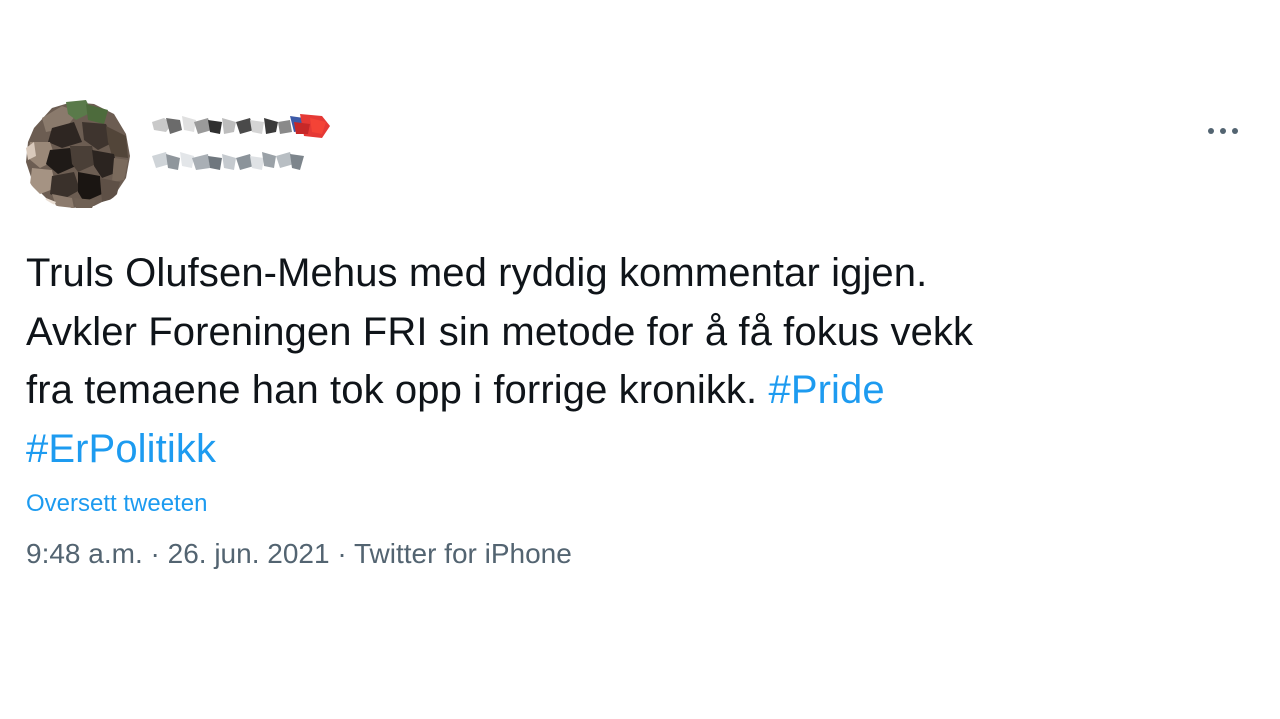  Describe the element at coordinates (84, 553) in the screenshot. I see `tweet-time-link: 9:48 a.m.` at that location.